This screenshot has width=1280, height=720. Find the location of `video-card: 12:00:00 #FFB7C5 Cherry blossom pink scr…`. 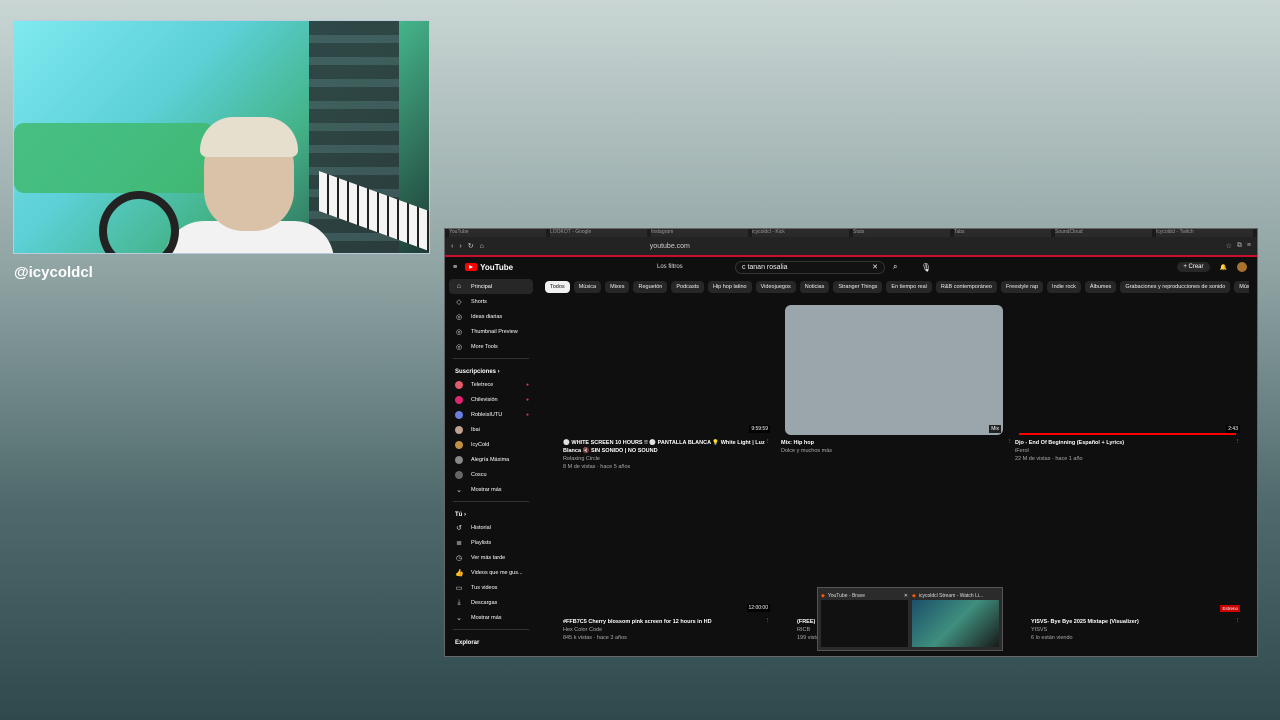

video-card: 12:00:00 #FFB7C5 Cherry blossom pink scr… is located at coordinates (668, 563).